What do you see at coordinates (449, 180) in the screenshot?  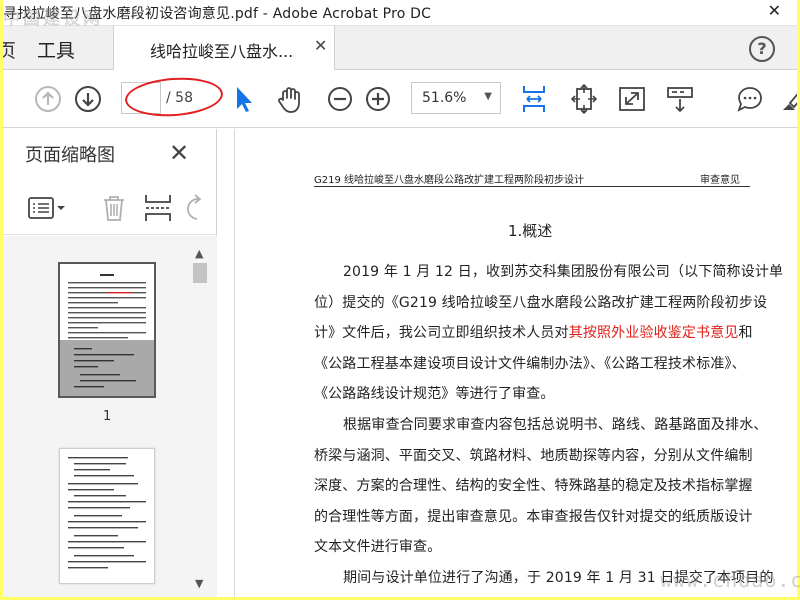 I see `running-header-title: G219 线哈拉峻至八盘水磨段公路改扩建工程两阶段初步设计` at bounding box center [449, 180].